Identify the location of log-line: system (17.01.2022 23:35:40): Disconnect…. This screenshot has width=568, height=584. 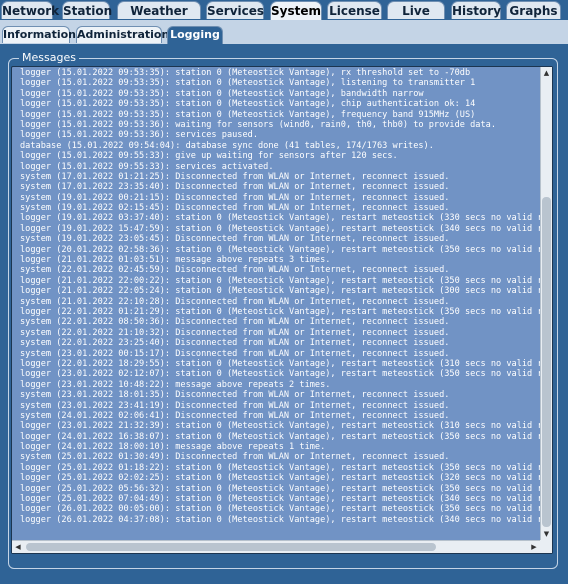
(235, 187).